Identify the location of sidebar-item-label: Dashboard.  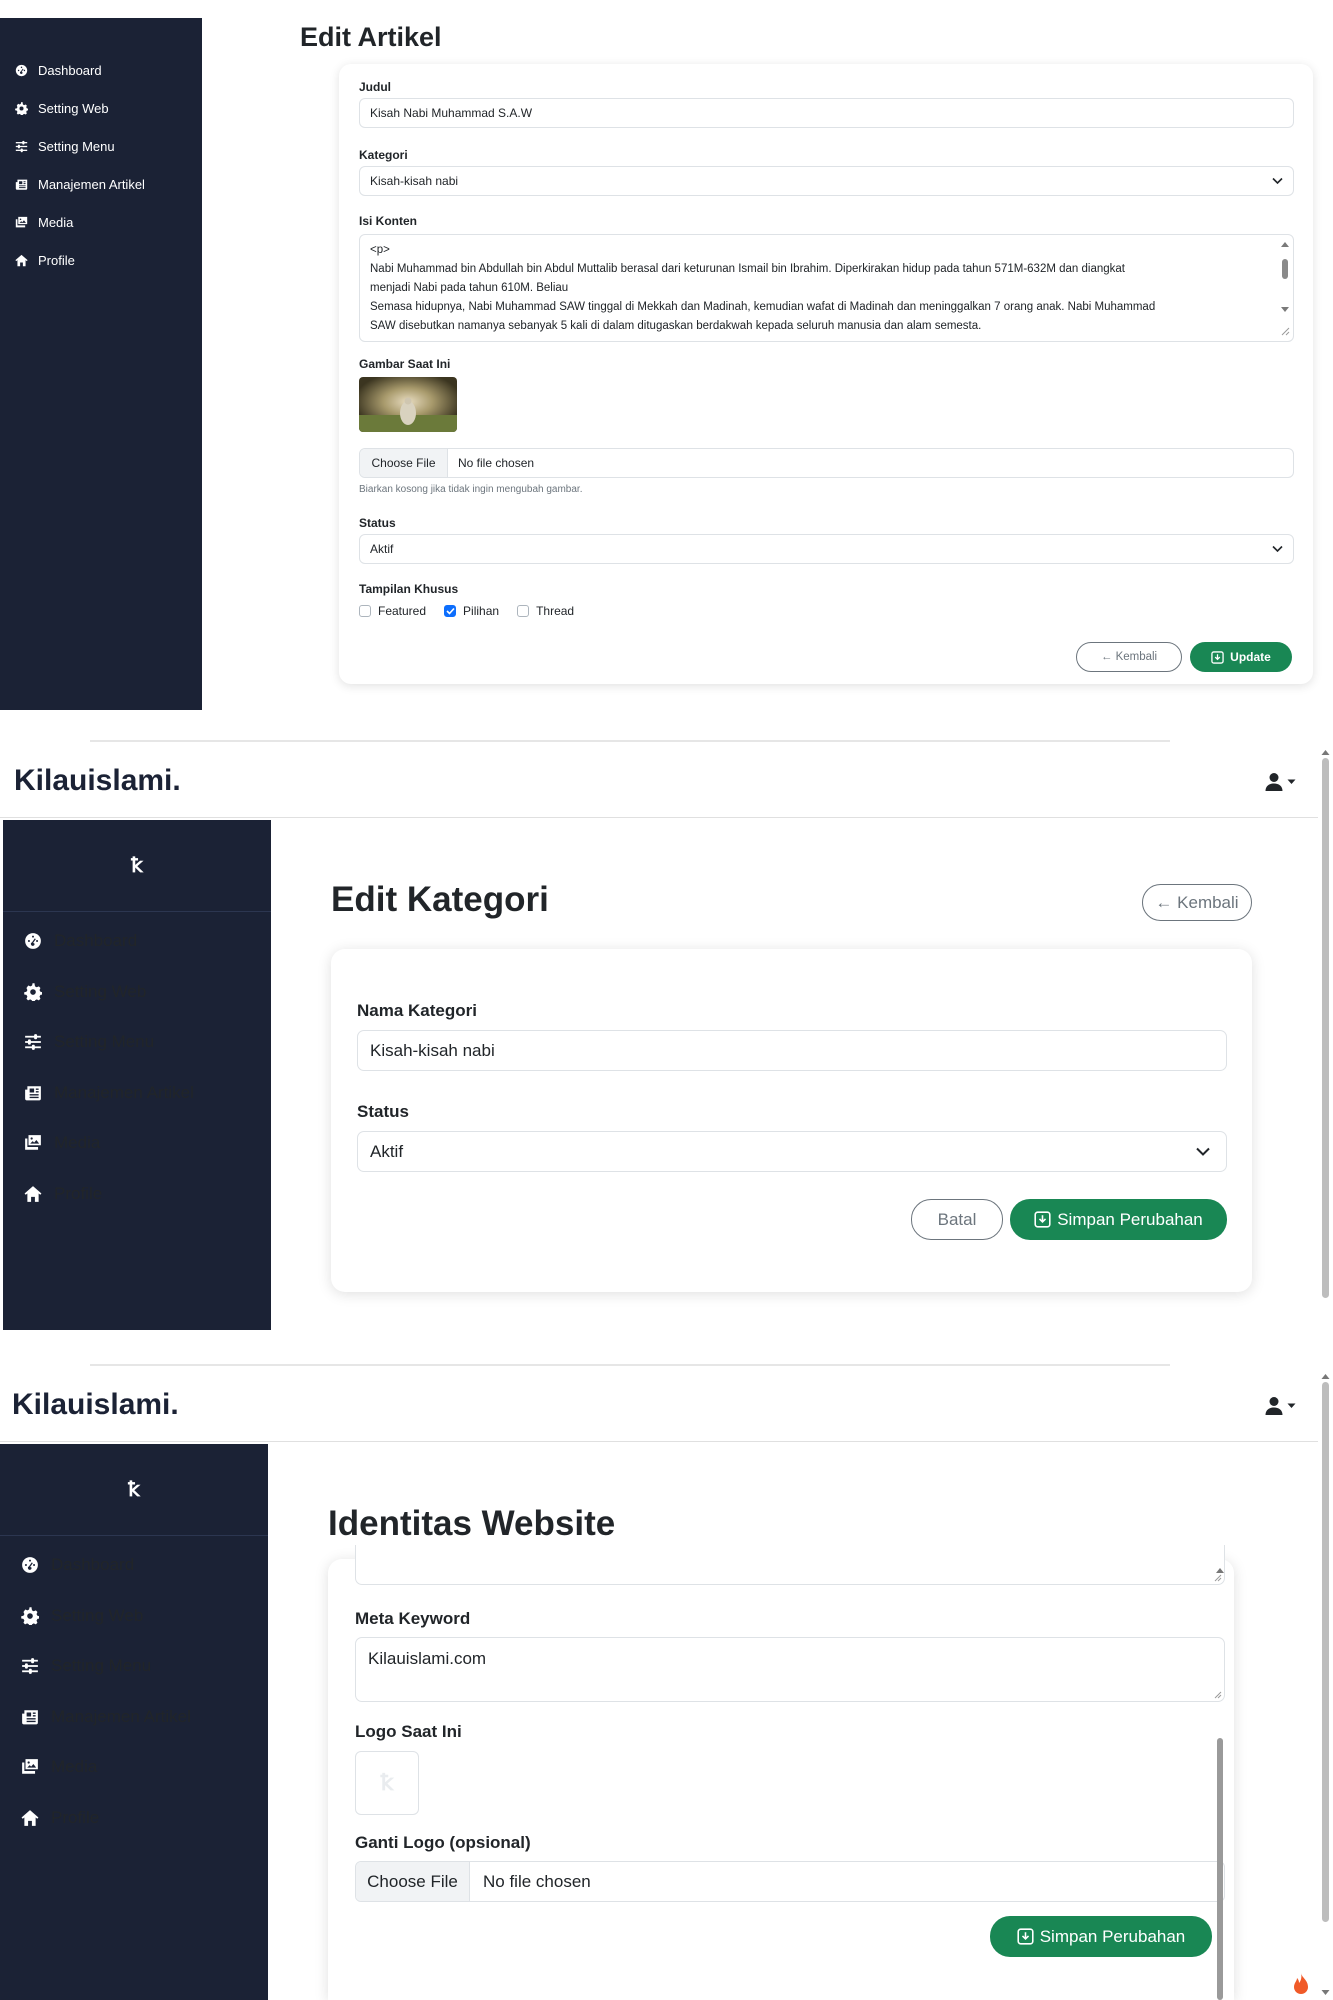
(70, 70).